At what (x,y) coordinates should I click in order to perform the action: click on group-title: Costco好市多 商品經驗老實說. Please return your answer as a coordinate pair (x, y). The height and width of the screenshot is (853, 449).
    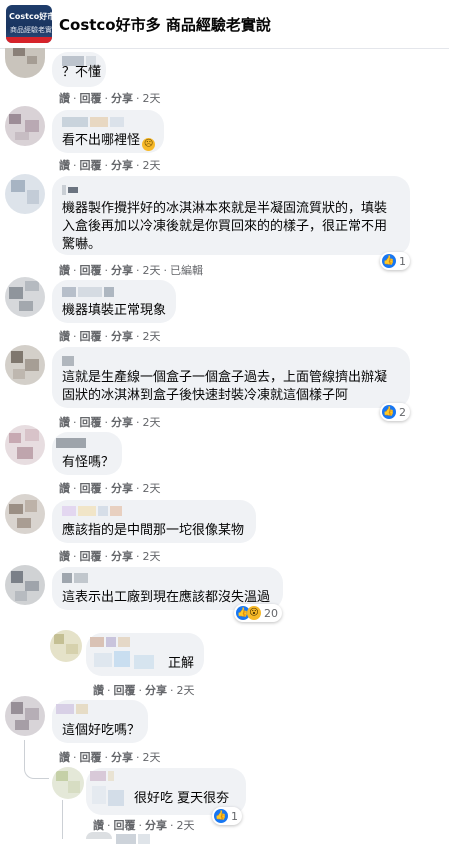
    Looking at the image, I should click on (165, 24).